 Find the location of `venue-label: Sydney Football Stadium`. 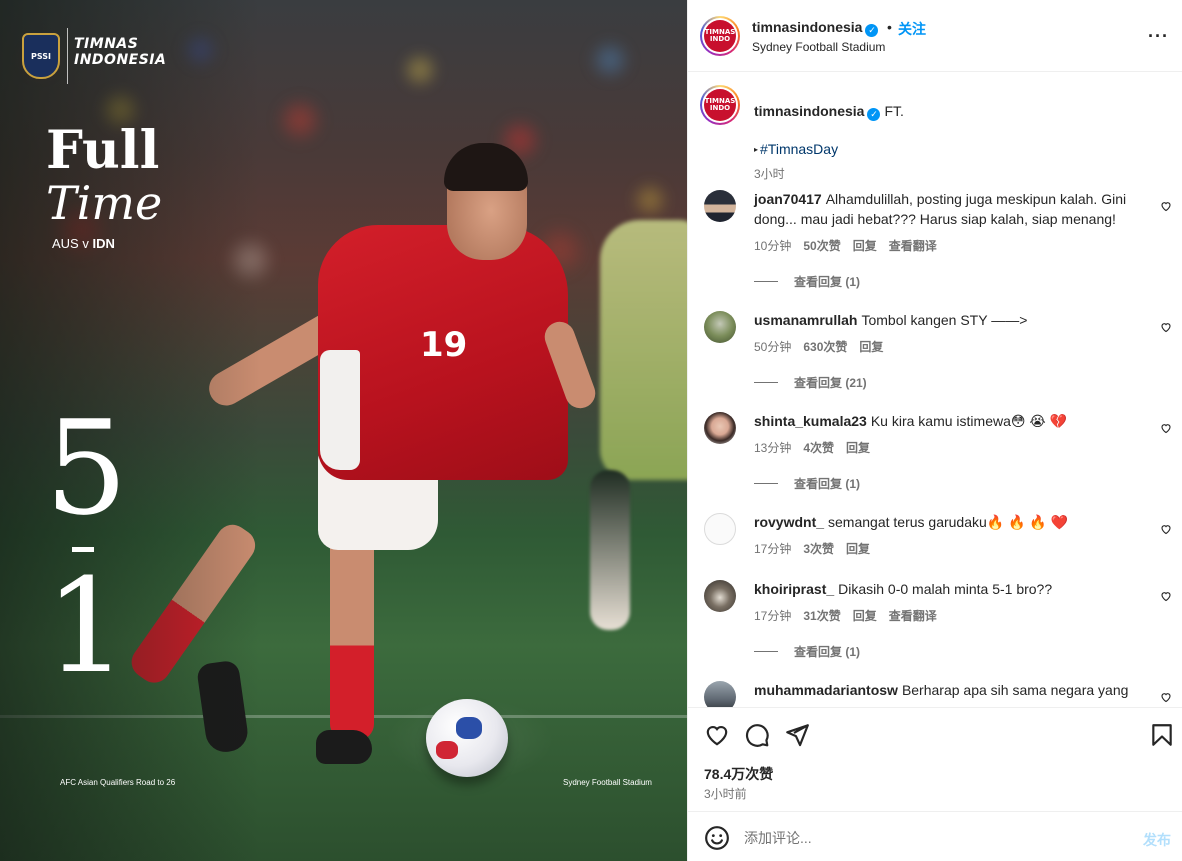

venue-label: Sydney Football Stadium is located at coordinates (607, 782).